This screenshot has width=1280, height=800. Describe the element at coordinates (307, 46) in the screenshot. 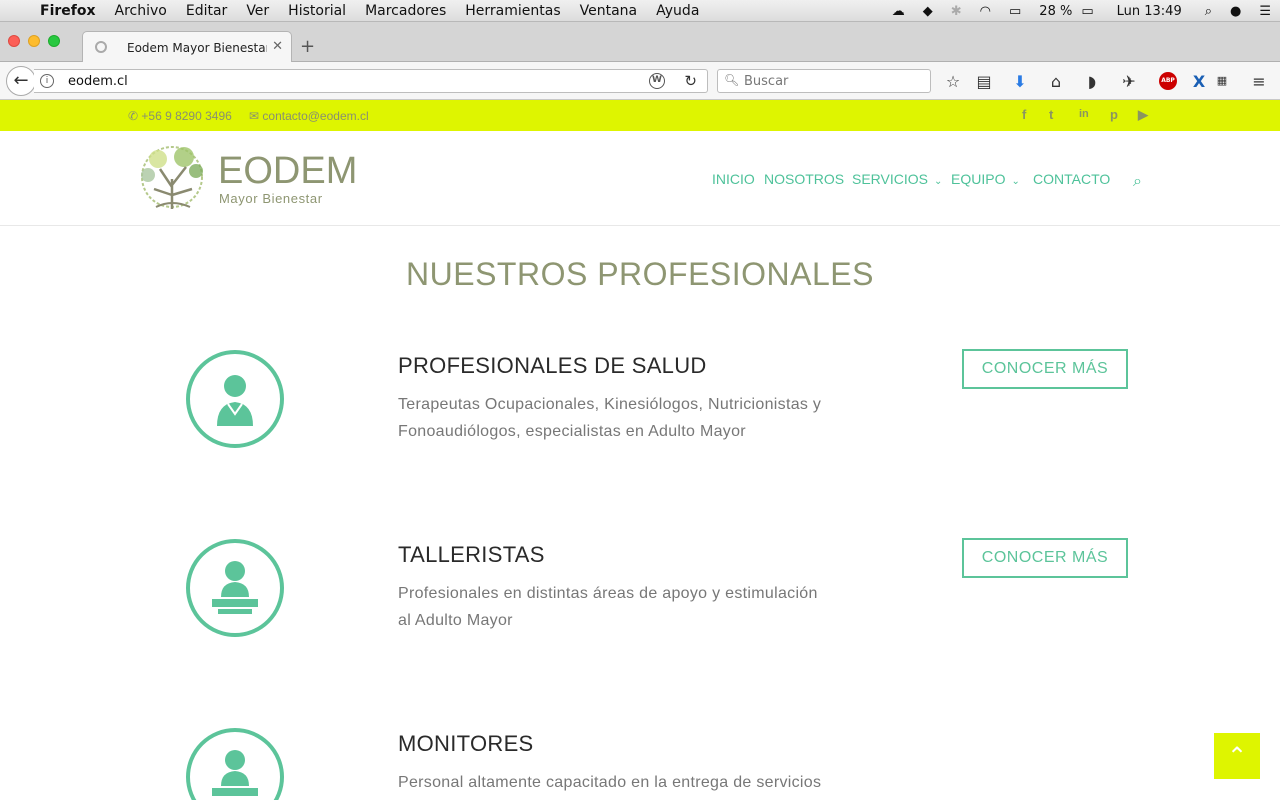

I see `new-tab-button: +` at that location.